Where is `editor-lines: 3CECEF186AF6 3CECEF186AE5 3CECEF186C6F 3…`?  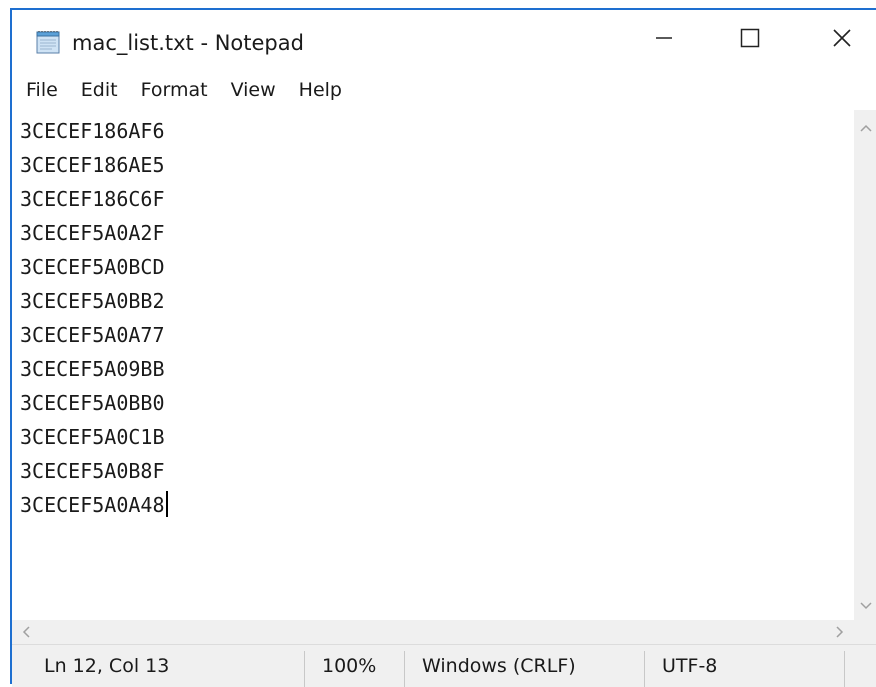 editor-lines: 3CECEF186AF6 3CECEF186AE5 3CECEF186C6F 3… is located at coordinates (94, 318).